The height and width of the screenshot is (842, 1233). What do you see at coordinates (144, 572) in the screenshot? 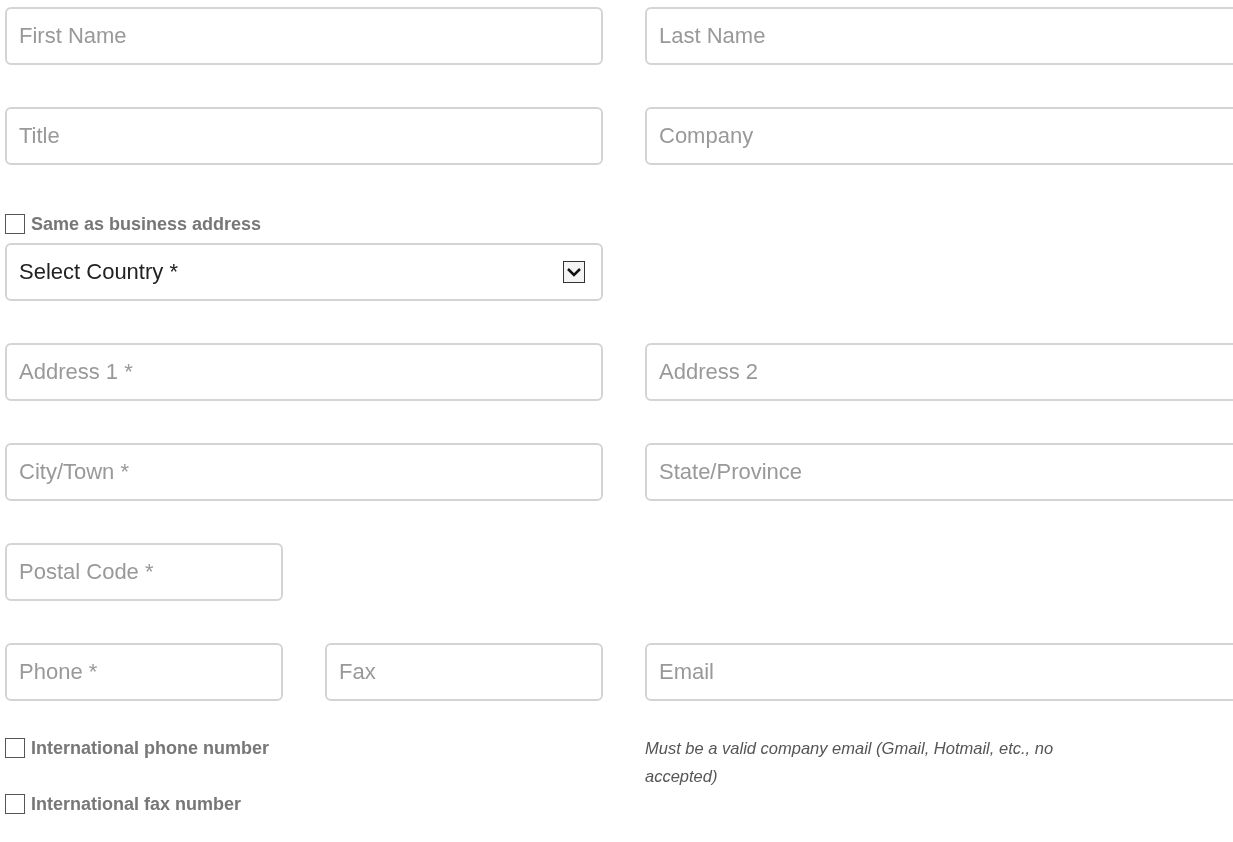
I see `postal-code-field: Postal Code *` at bounding box center [144, 572].